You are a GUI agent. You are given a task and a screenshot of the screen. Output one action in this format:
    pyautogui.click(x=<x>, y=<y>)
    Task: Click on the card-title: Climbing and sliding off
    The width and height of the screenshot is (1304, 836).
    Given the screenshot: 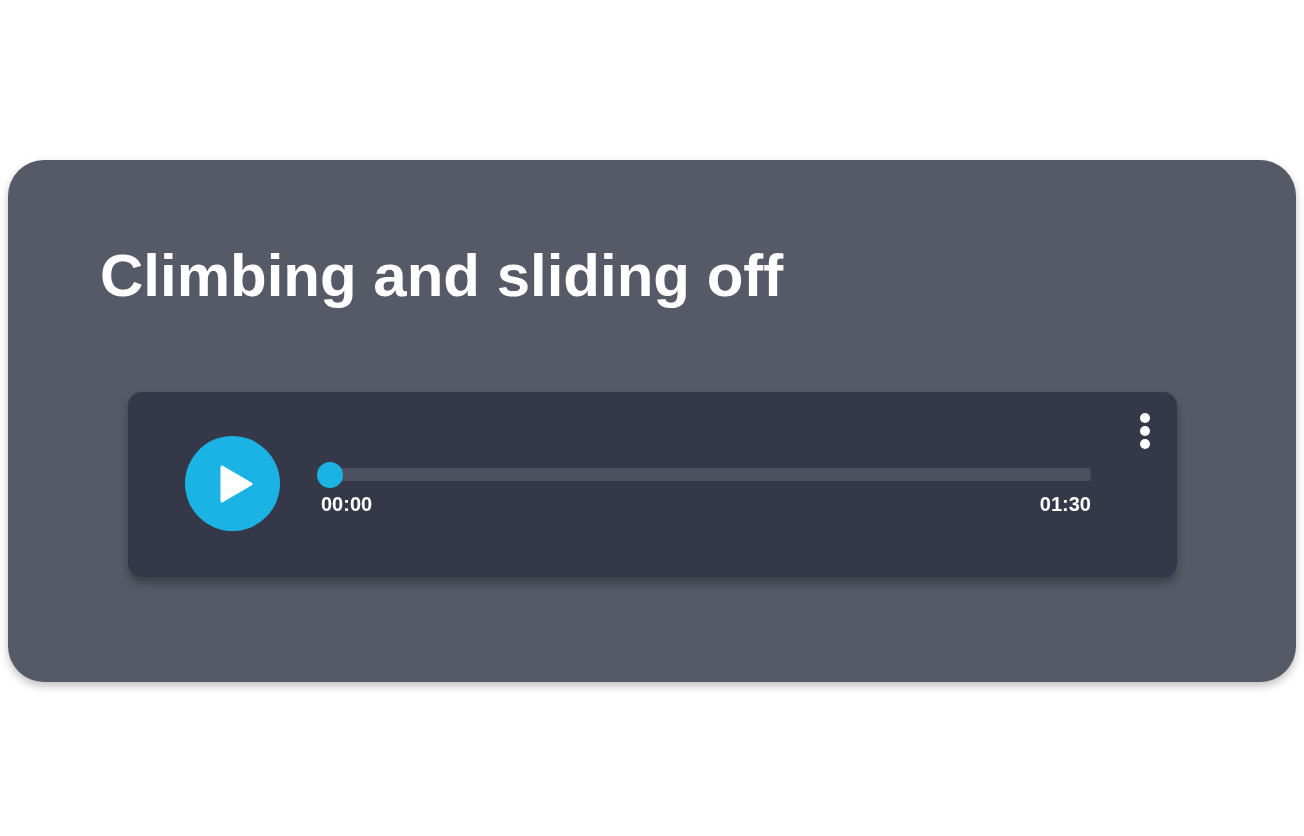 What is the action you would take?
    pyautogui.click(x=442, y=276)
    